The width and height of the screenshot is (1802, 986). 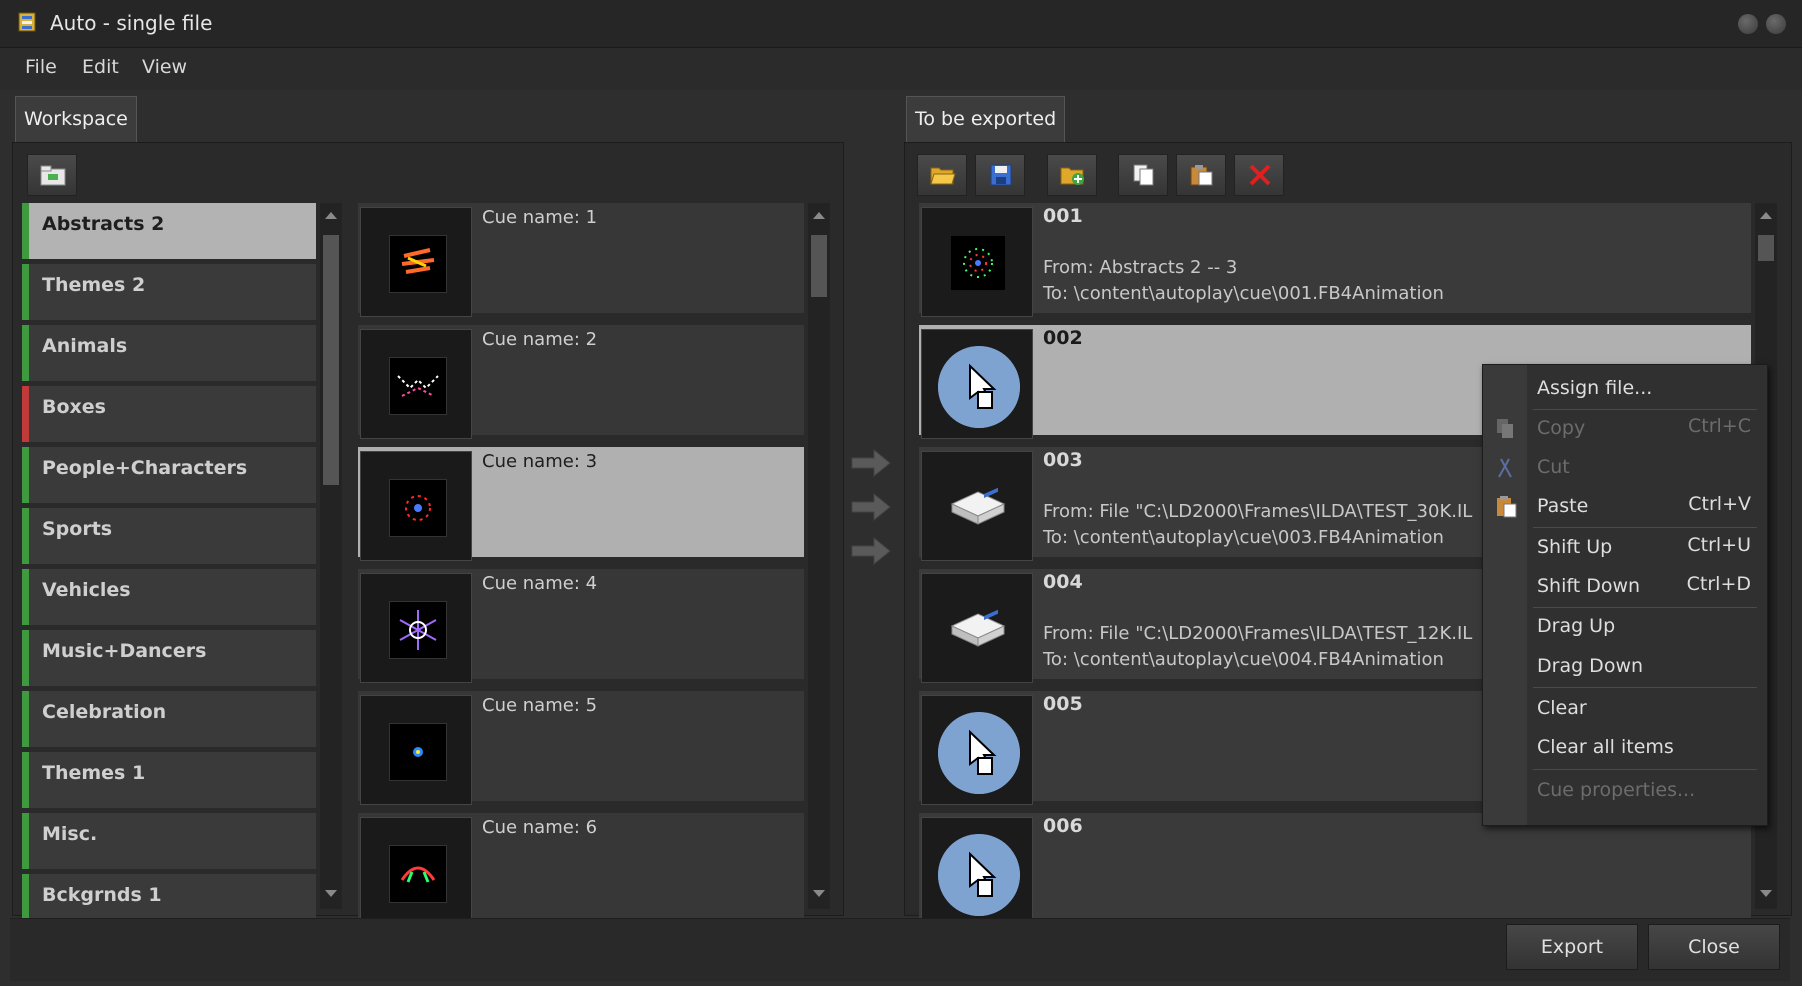 I want to click on category-item: Boxes, so click(x=169, y=415).